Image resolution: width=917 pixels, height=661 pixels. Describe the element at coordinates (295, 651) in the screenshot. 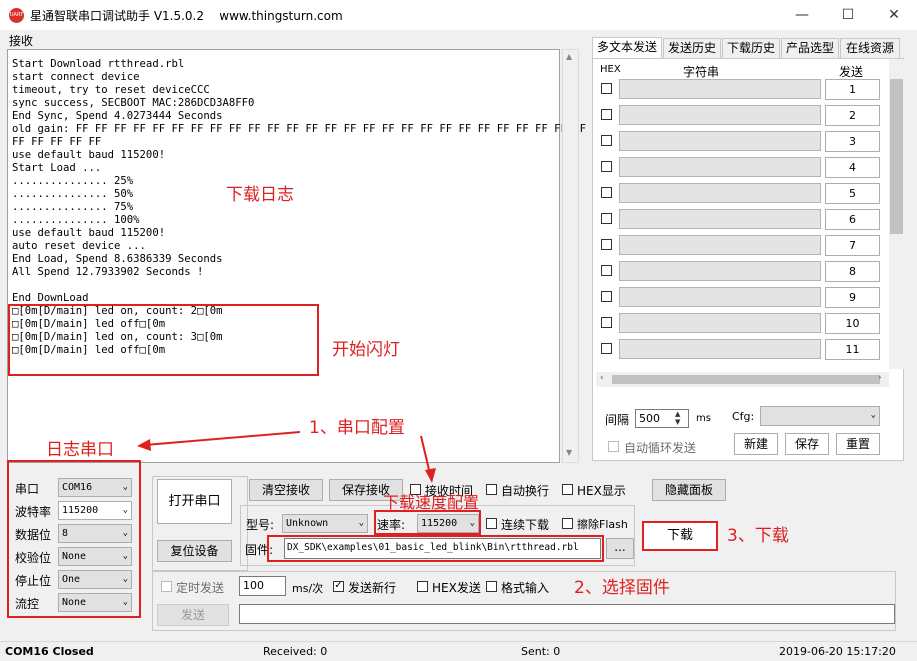

I see `received-count: Received: 0` at that location.